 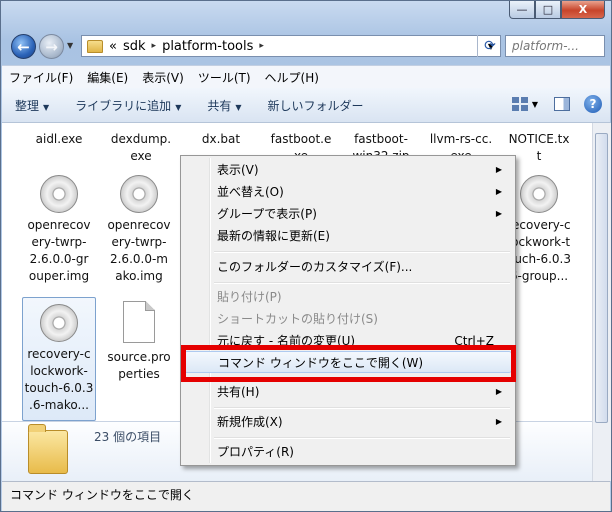 What do you see at coordinates (522, 10) in the screenshot?
I see `minimize-button: —` at bounding box center [522, 10].